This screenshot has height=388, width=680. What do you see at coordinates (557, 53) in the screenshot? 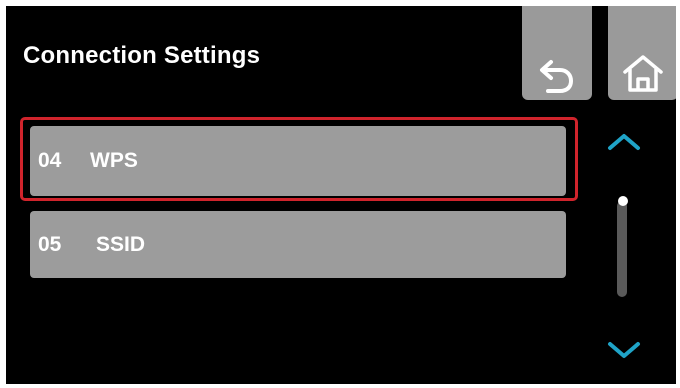
I see `back-button` at bounding box center [557, 53].